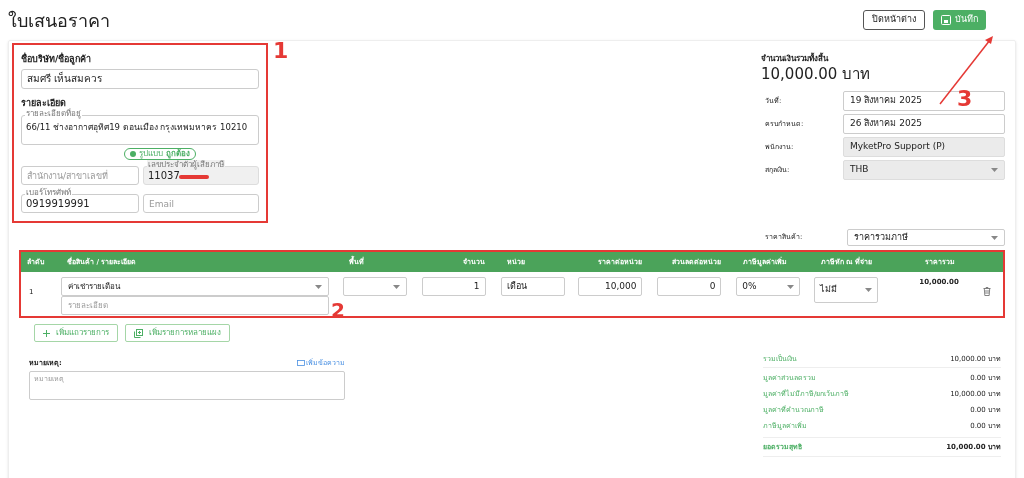 The width and height of the screenshot is (1024, 478). I want to click on plus-icon, so click(46, 333).